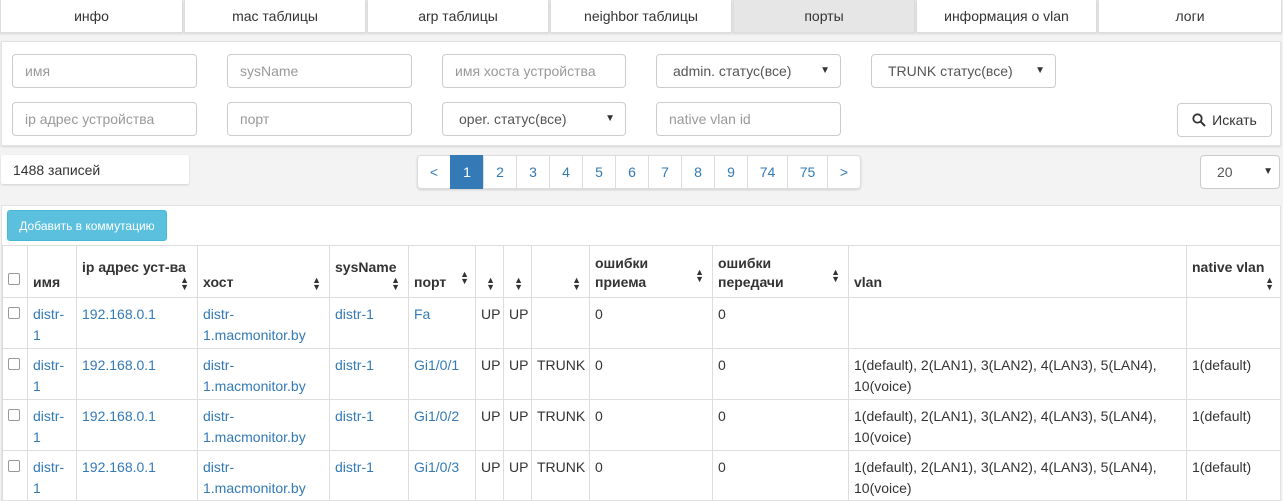 The image size is (1283, 501). What do you see at coordinates (1017, 323) in the screenshot?
I see `vlan-cell` at bounding box center [1017, 323].